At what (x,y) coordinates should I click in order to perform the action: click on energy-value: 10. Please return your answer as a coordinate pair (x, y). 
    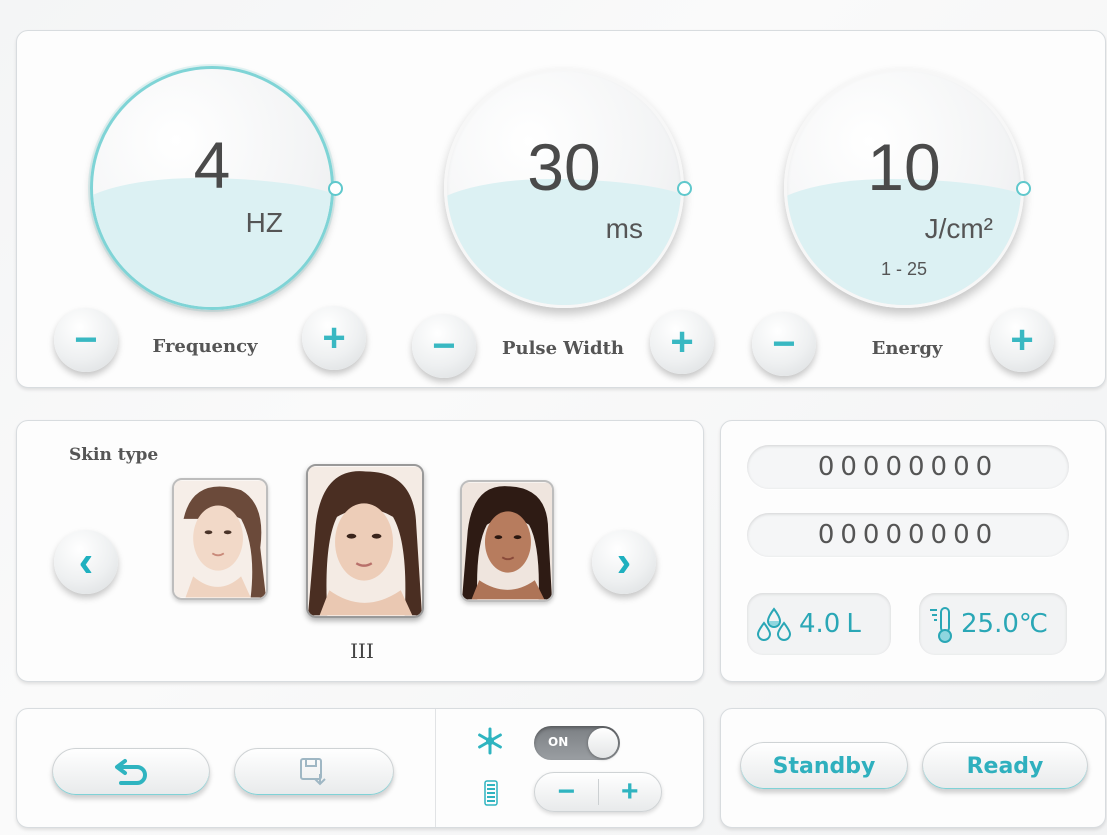
    Looking at the image, I should click on (904, 167).